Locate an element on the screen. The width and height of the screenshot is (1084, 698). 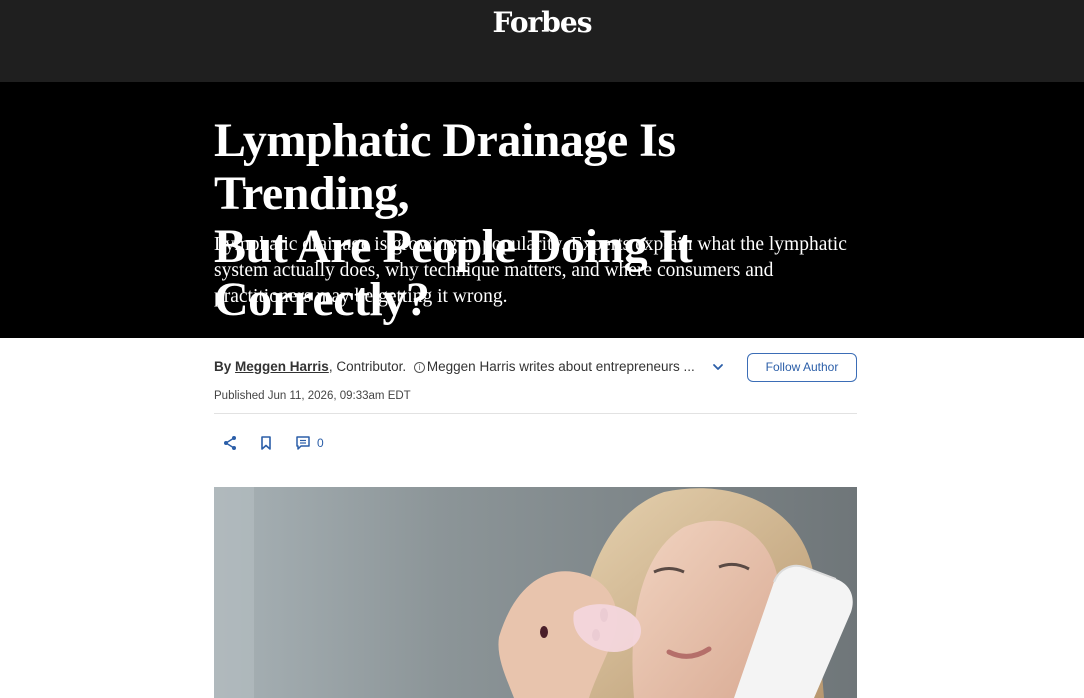
published-date: Published Jun 11, 2026, 09:33am EDT is located at coordinates (312, 396).